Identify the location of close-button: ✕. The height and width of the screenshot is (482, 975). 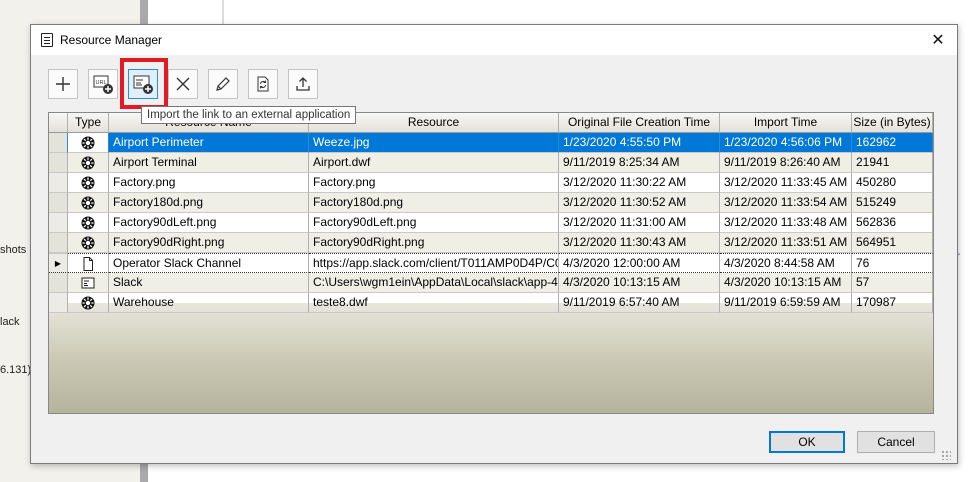
(938, 41).